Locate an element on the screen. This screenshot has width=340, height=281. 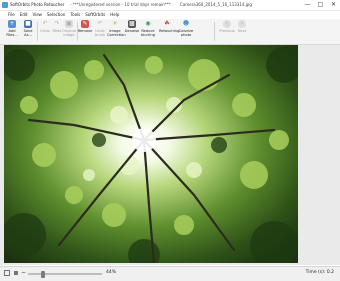
eraser-icon: ✎ is located at coordinates (85, 24).